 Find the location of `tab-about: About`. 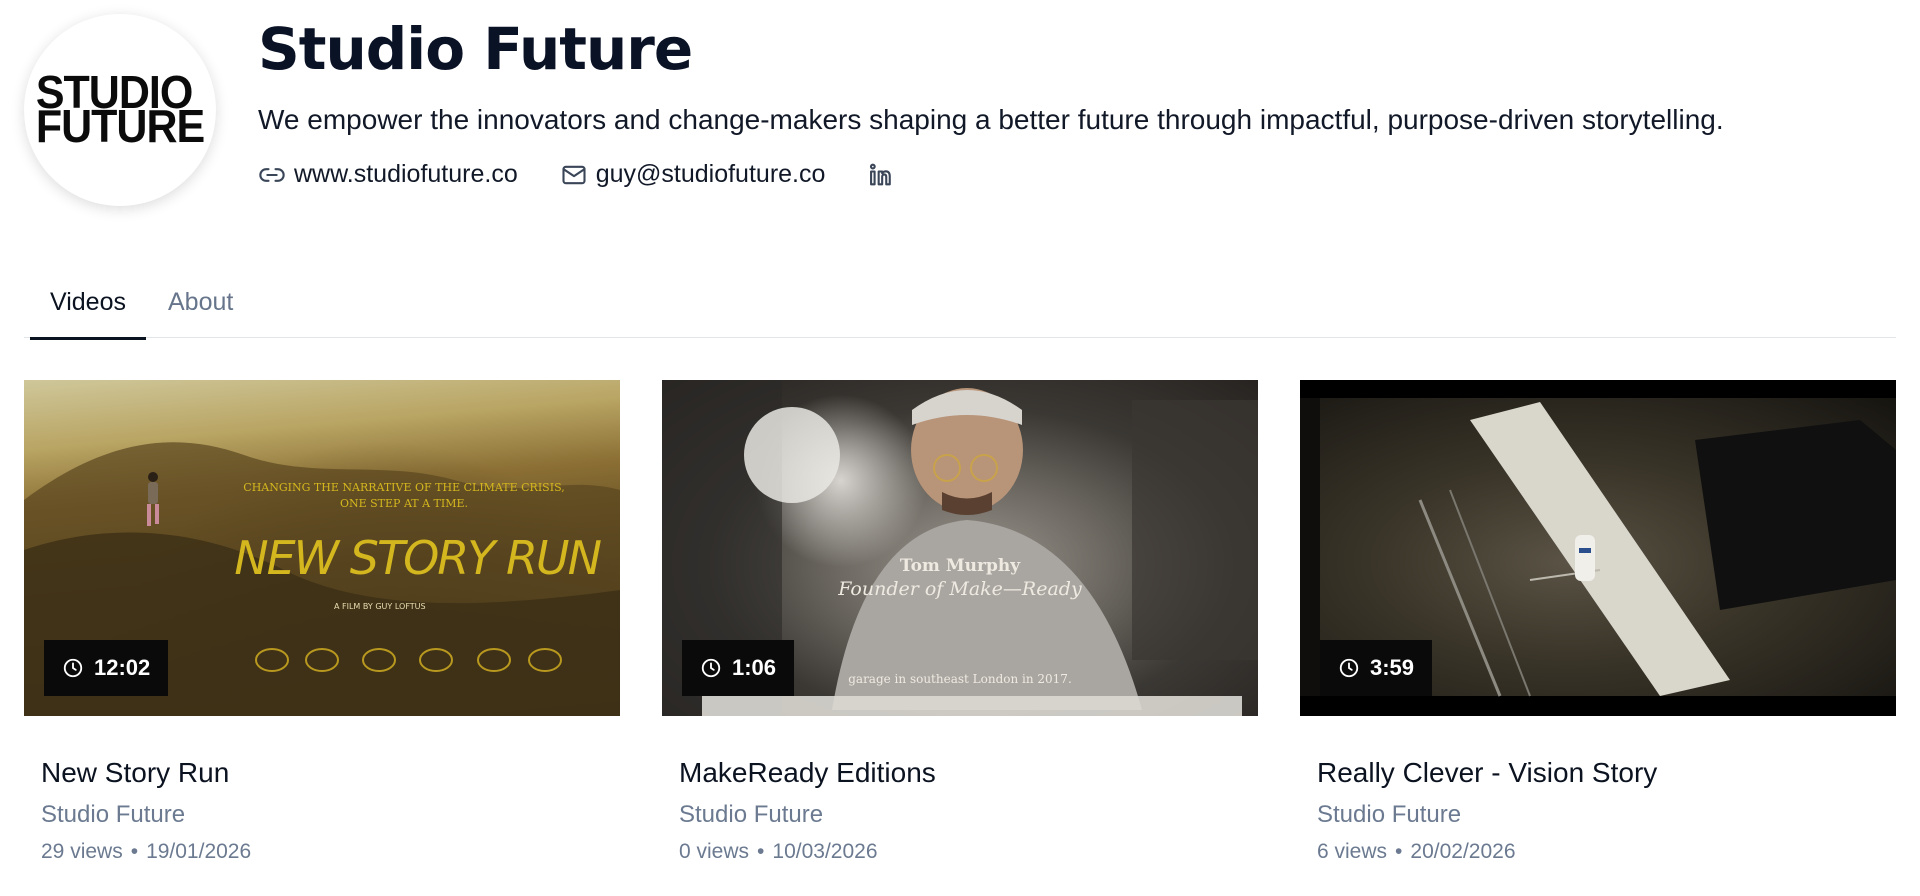

tab-about: About is located at coordinates (199, 302).